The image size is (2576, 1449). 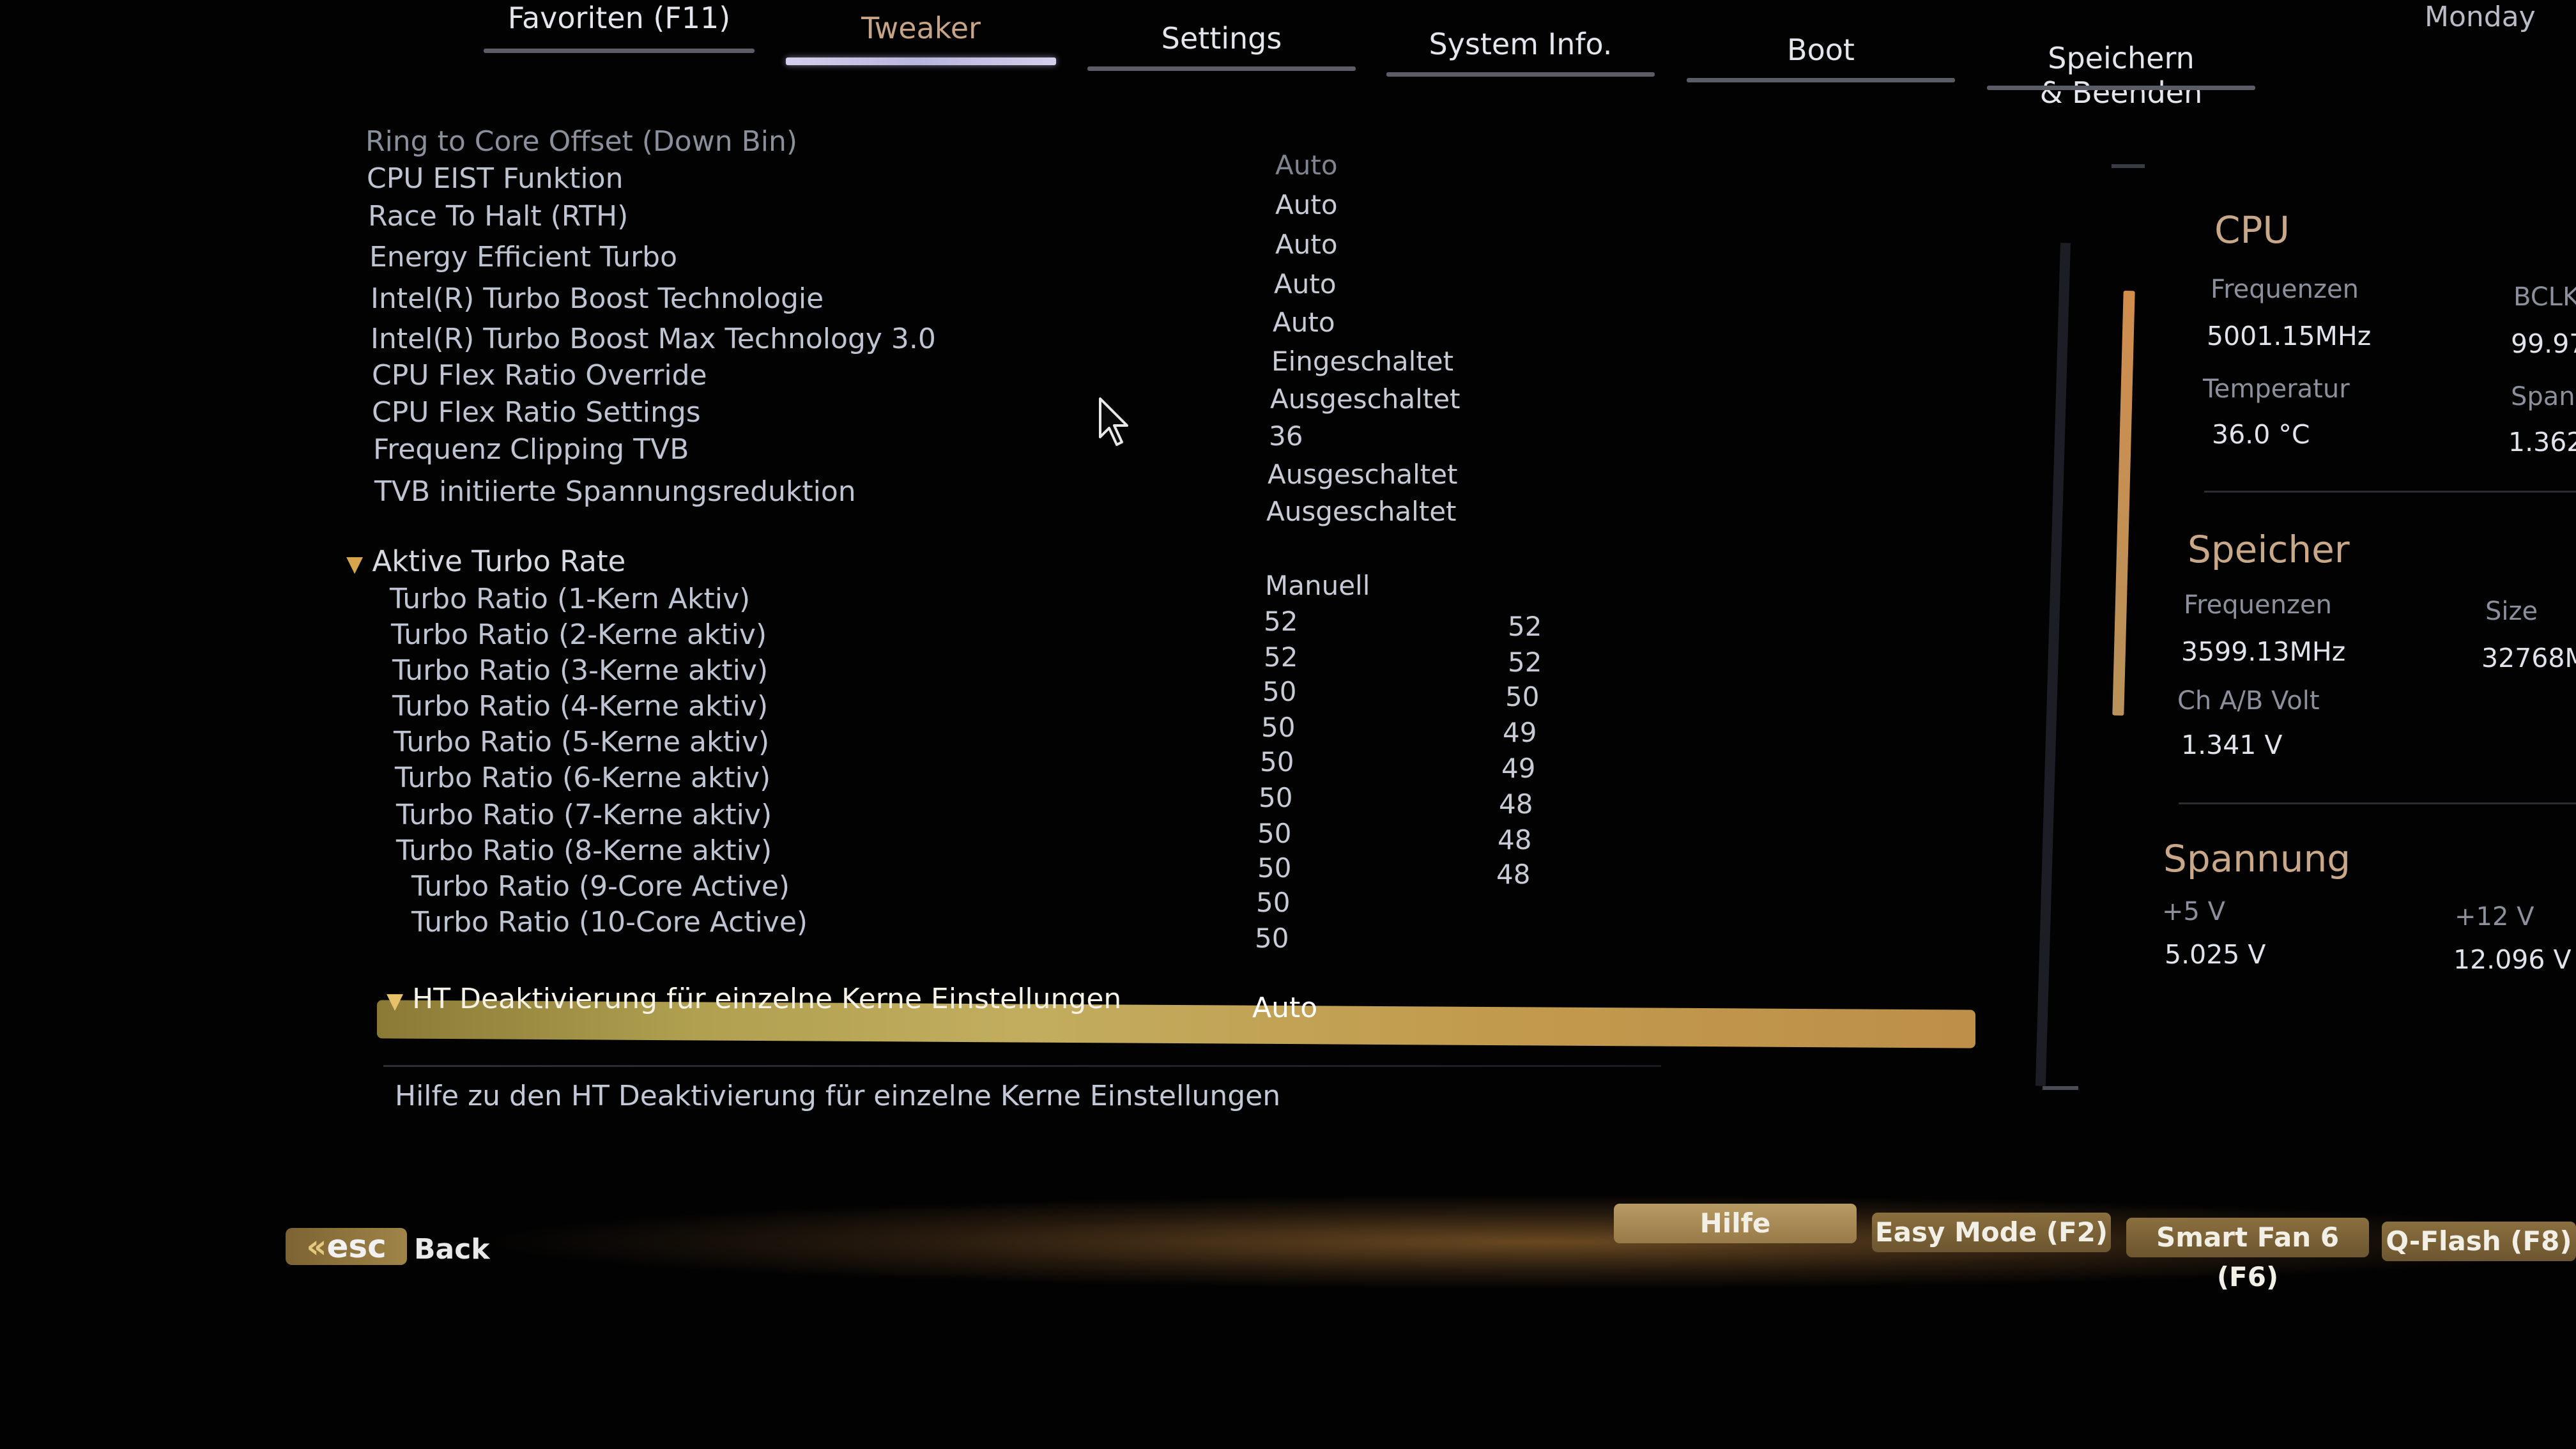 What do you see at coordinates (2512, 959) in the screenshot?
I see `voltage-12v-value: 12.096 V` at bounding box center [2512, 959].